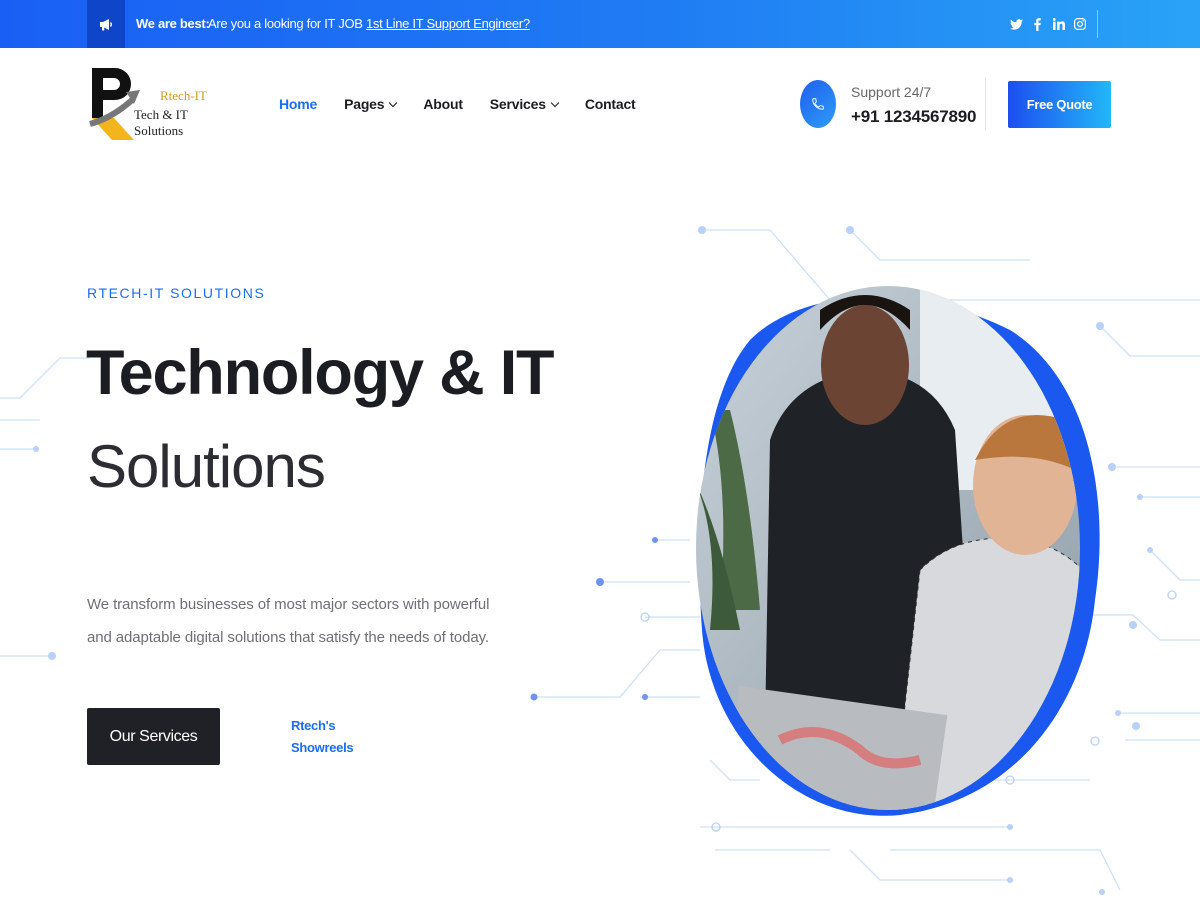  Describe the element at coordinates (183, 95) in the screenshot. I see `logo-brand: Rtech-IT` at that location.